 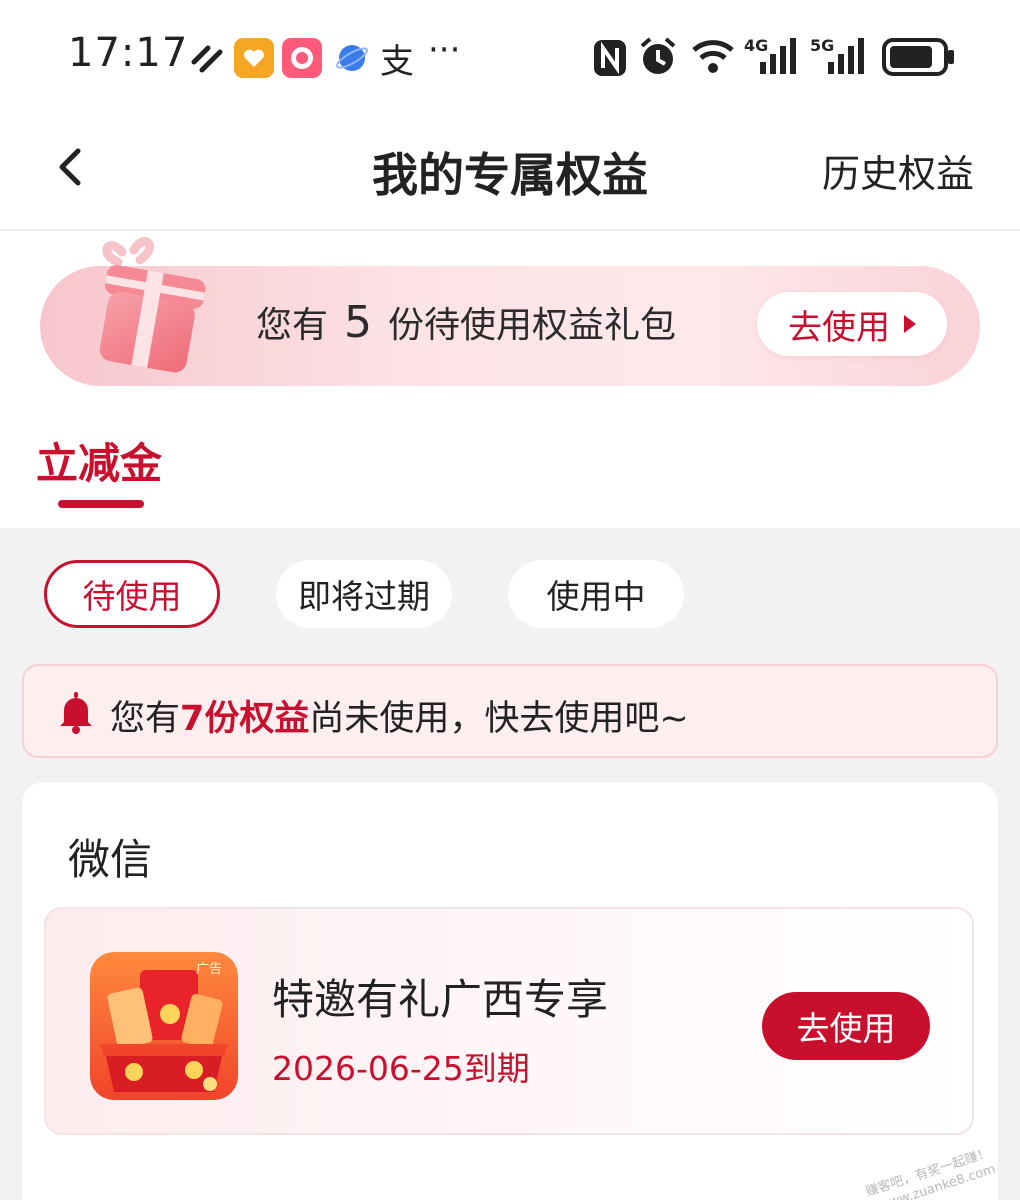 I want to click on banner-prefix: 您有, so click(x=292, y=325).